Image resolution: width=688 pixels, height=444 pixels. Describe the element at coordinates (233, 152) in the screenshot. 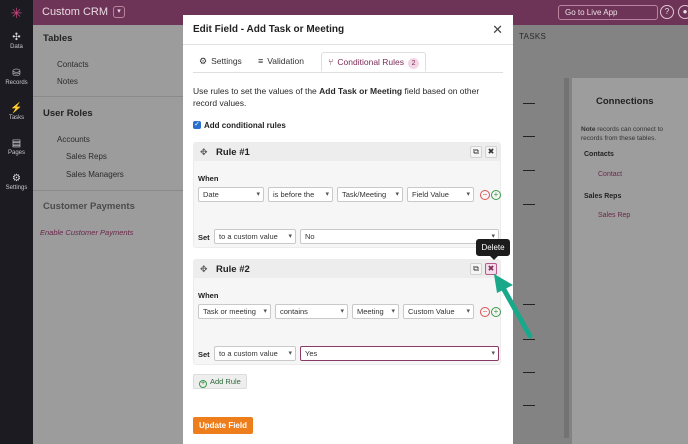

I see `rule-title: Rule #1` at that location.